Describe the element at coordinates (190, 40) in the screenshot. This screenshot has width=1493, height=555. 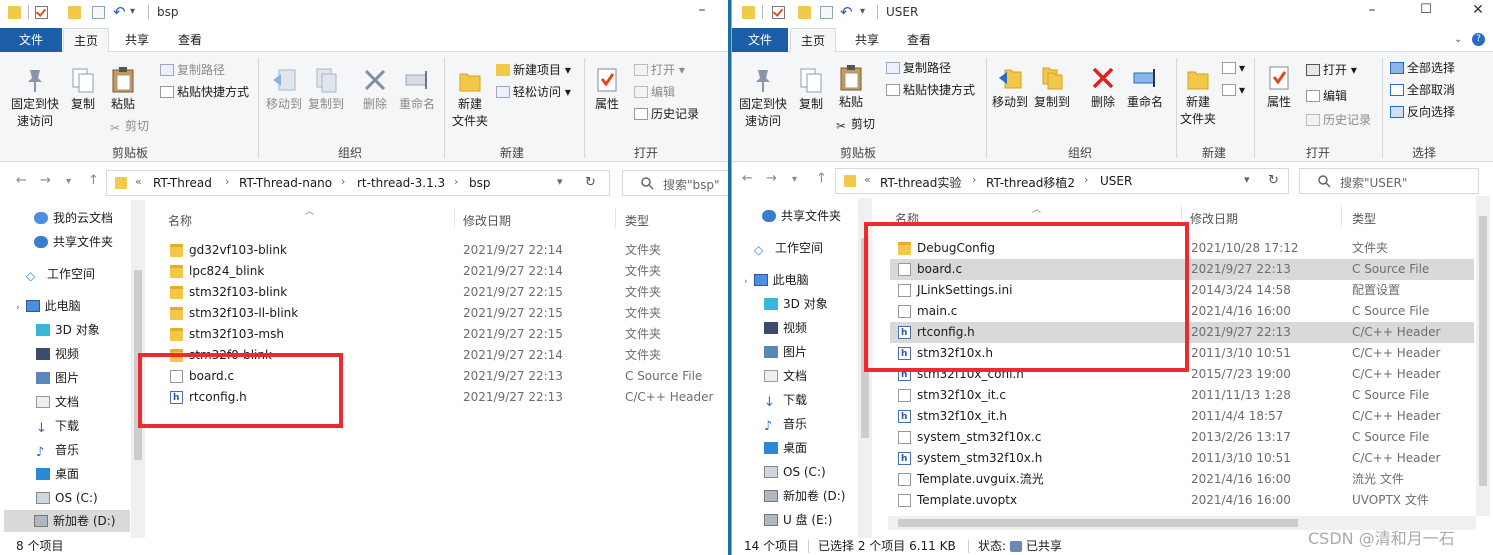
I see `tab-view: 查看` at that location.